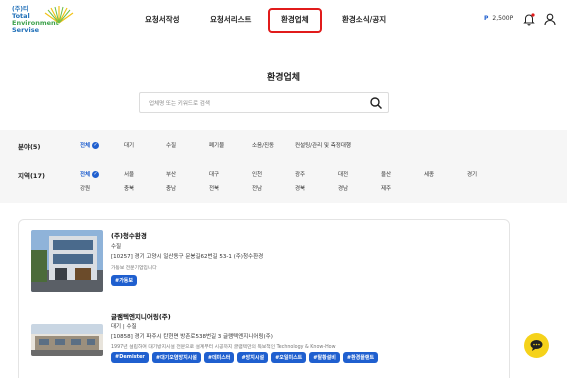  I want to click on sun-logo-icon, so click(59, 15).